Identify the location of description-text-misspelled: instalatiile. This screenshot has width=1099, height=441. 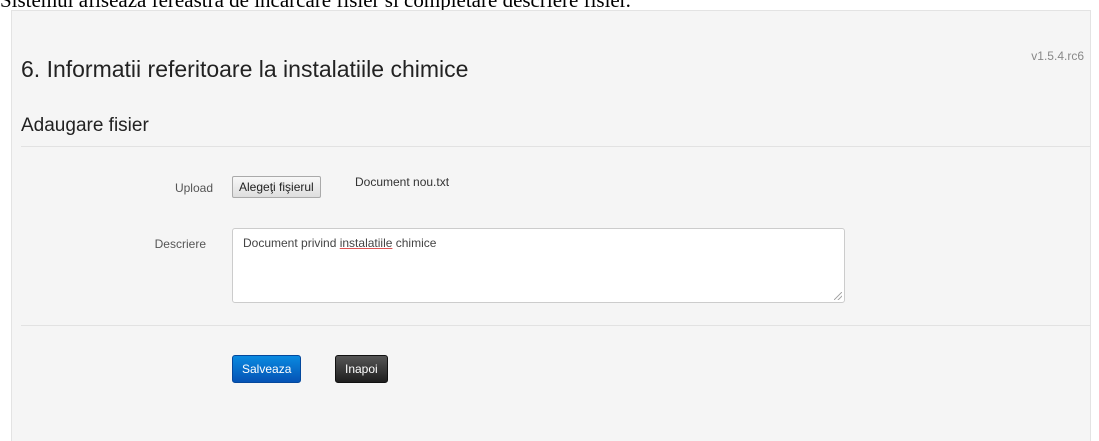
(366, 243).